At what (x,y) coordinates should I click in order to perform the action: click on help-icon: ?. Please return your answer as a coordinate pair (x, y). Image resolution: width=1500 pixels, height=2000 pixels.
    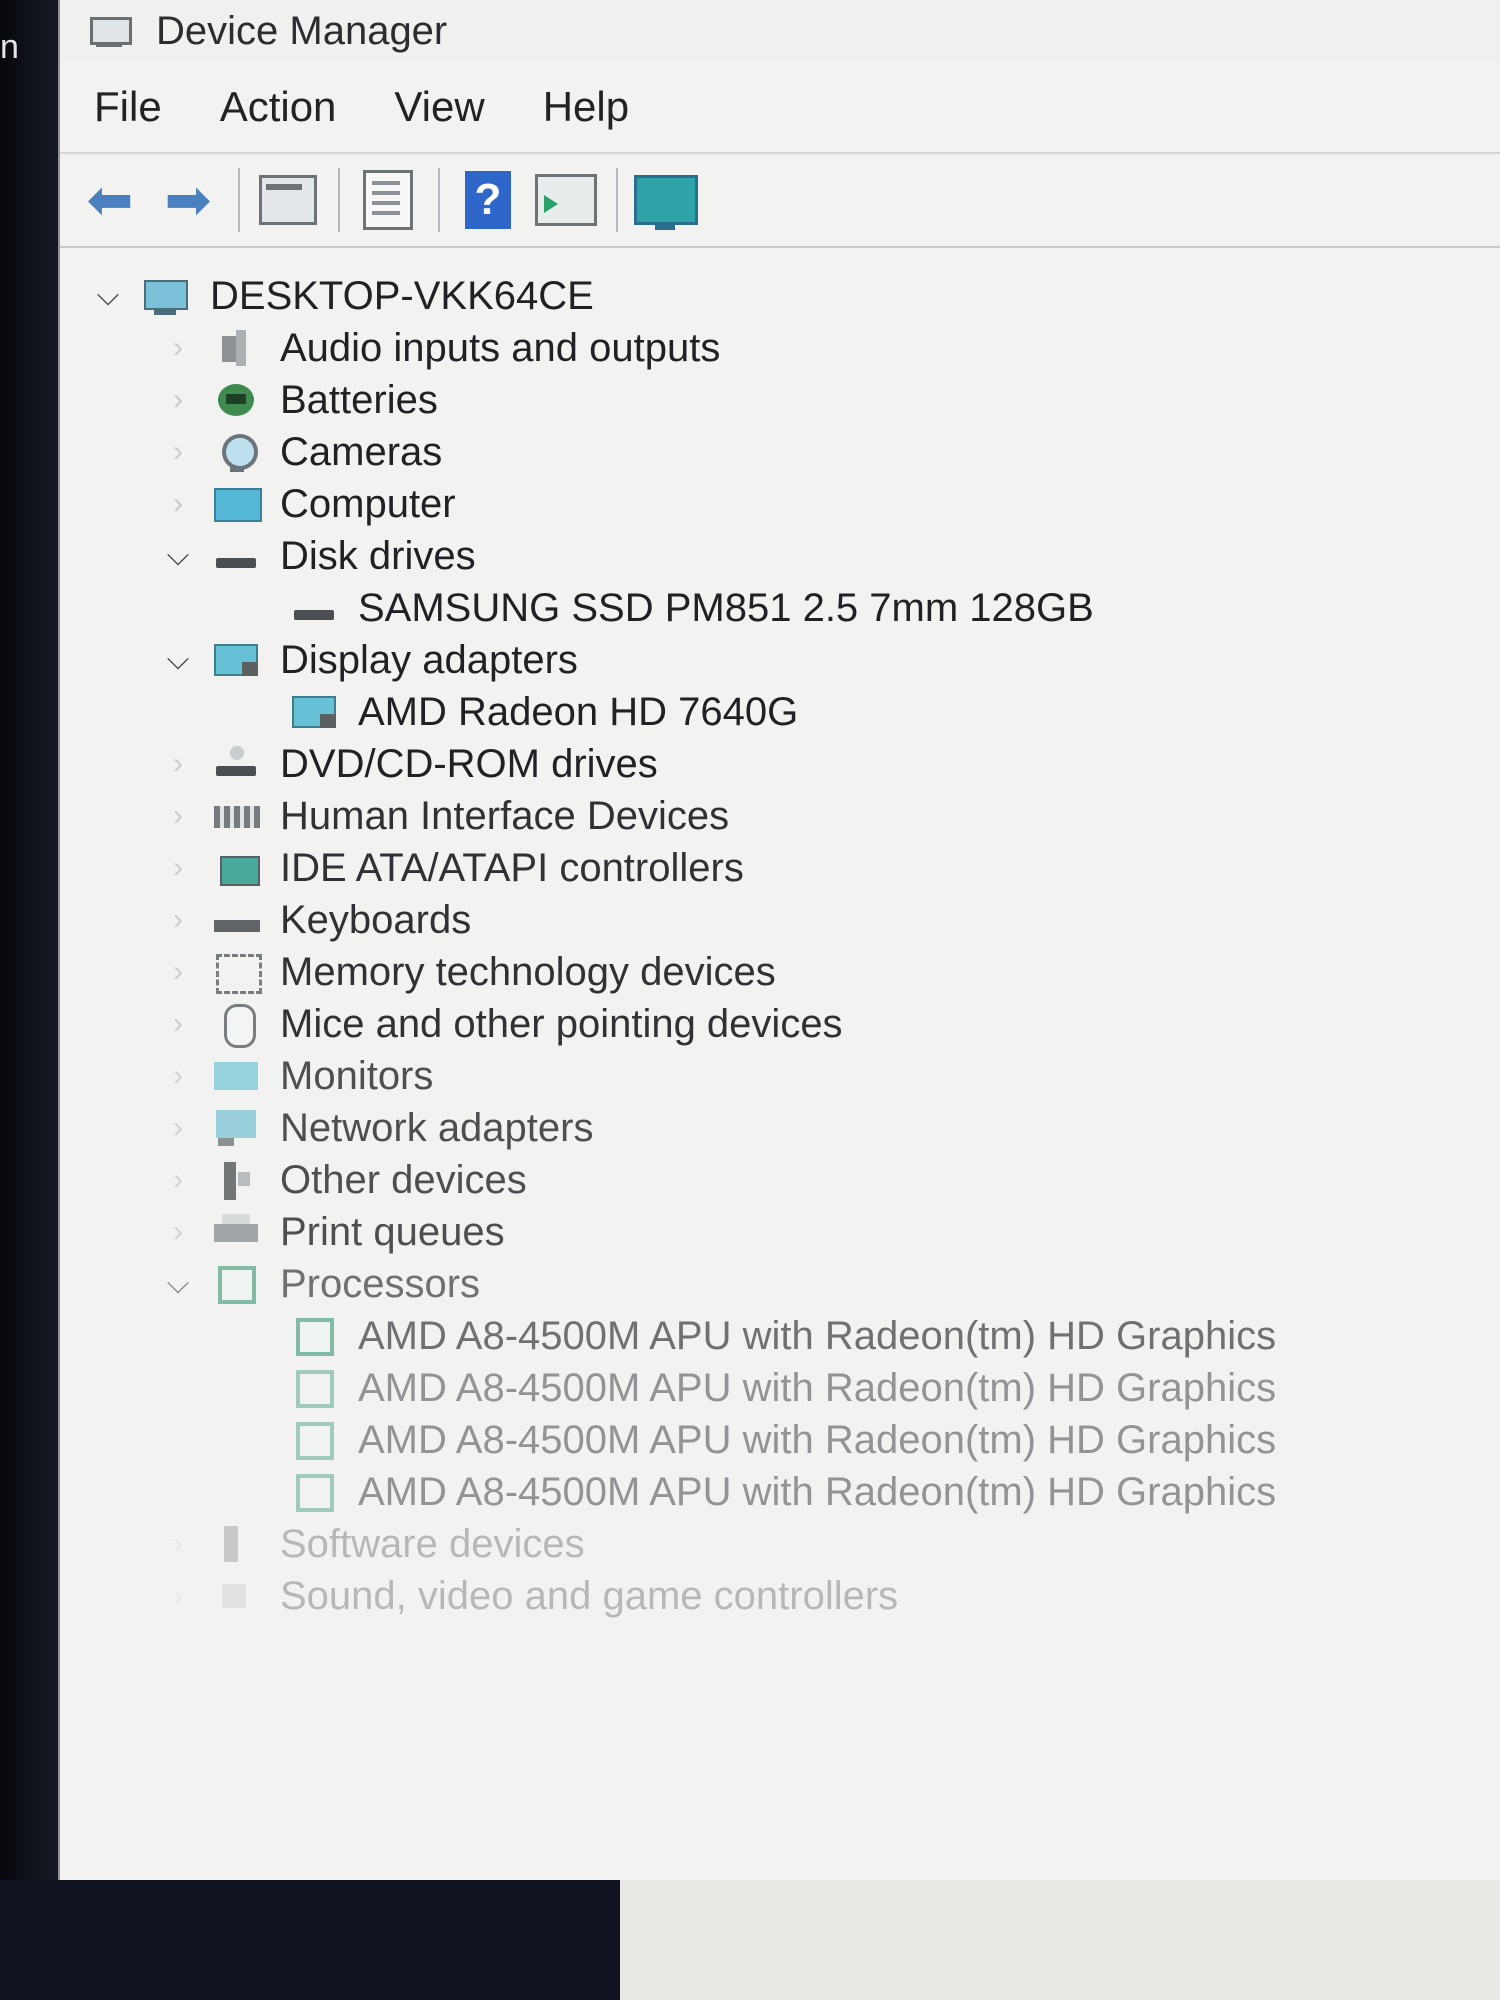
    Looking at the image, I should click on (488, 200).